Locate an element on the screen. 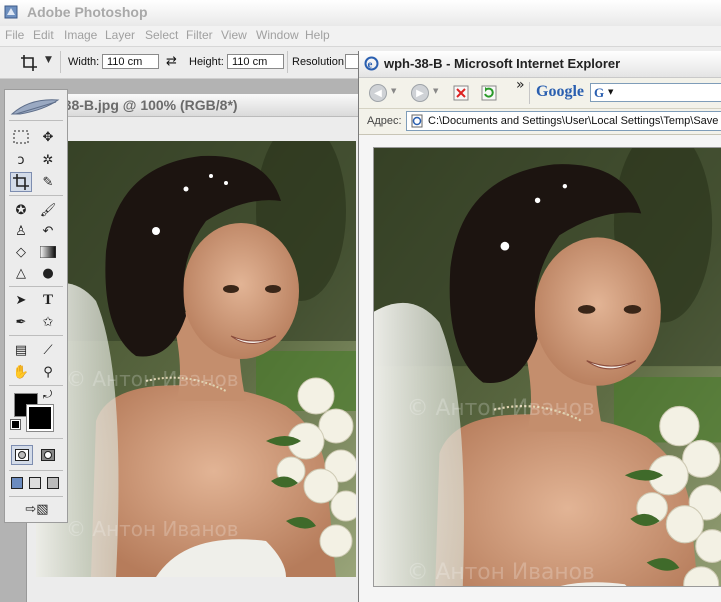  hand-tool-icon: ✋ is located at coordinates (21, 372).